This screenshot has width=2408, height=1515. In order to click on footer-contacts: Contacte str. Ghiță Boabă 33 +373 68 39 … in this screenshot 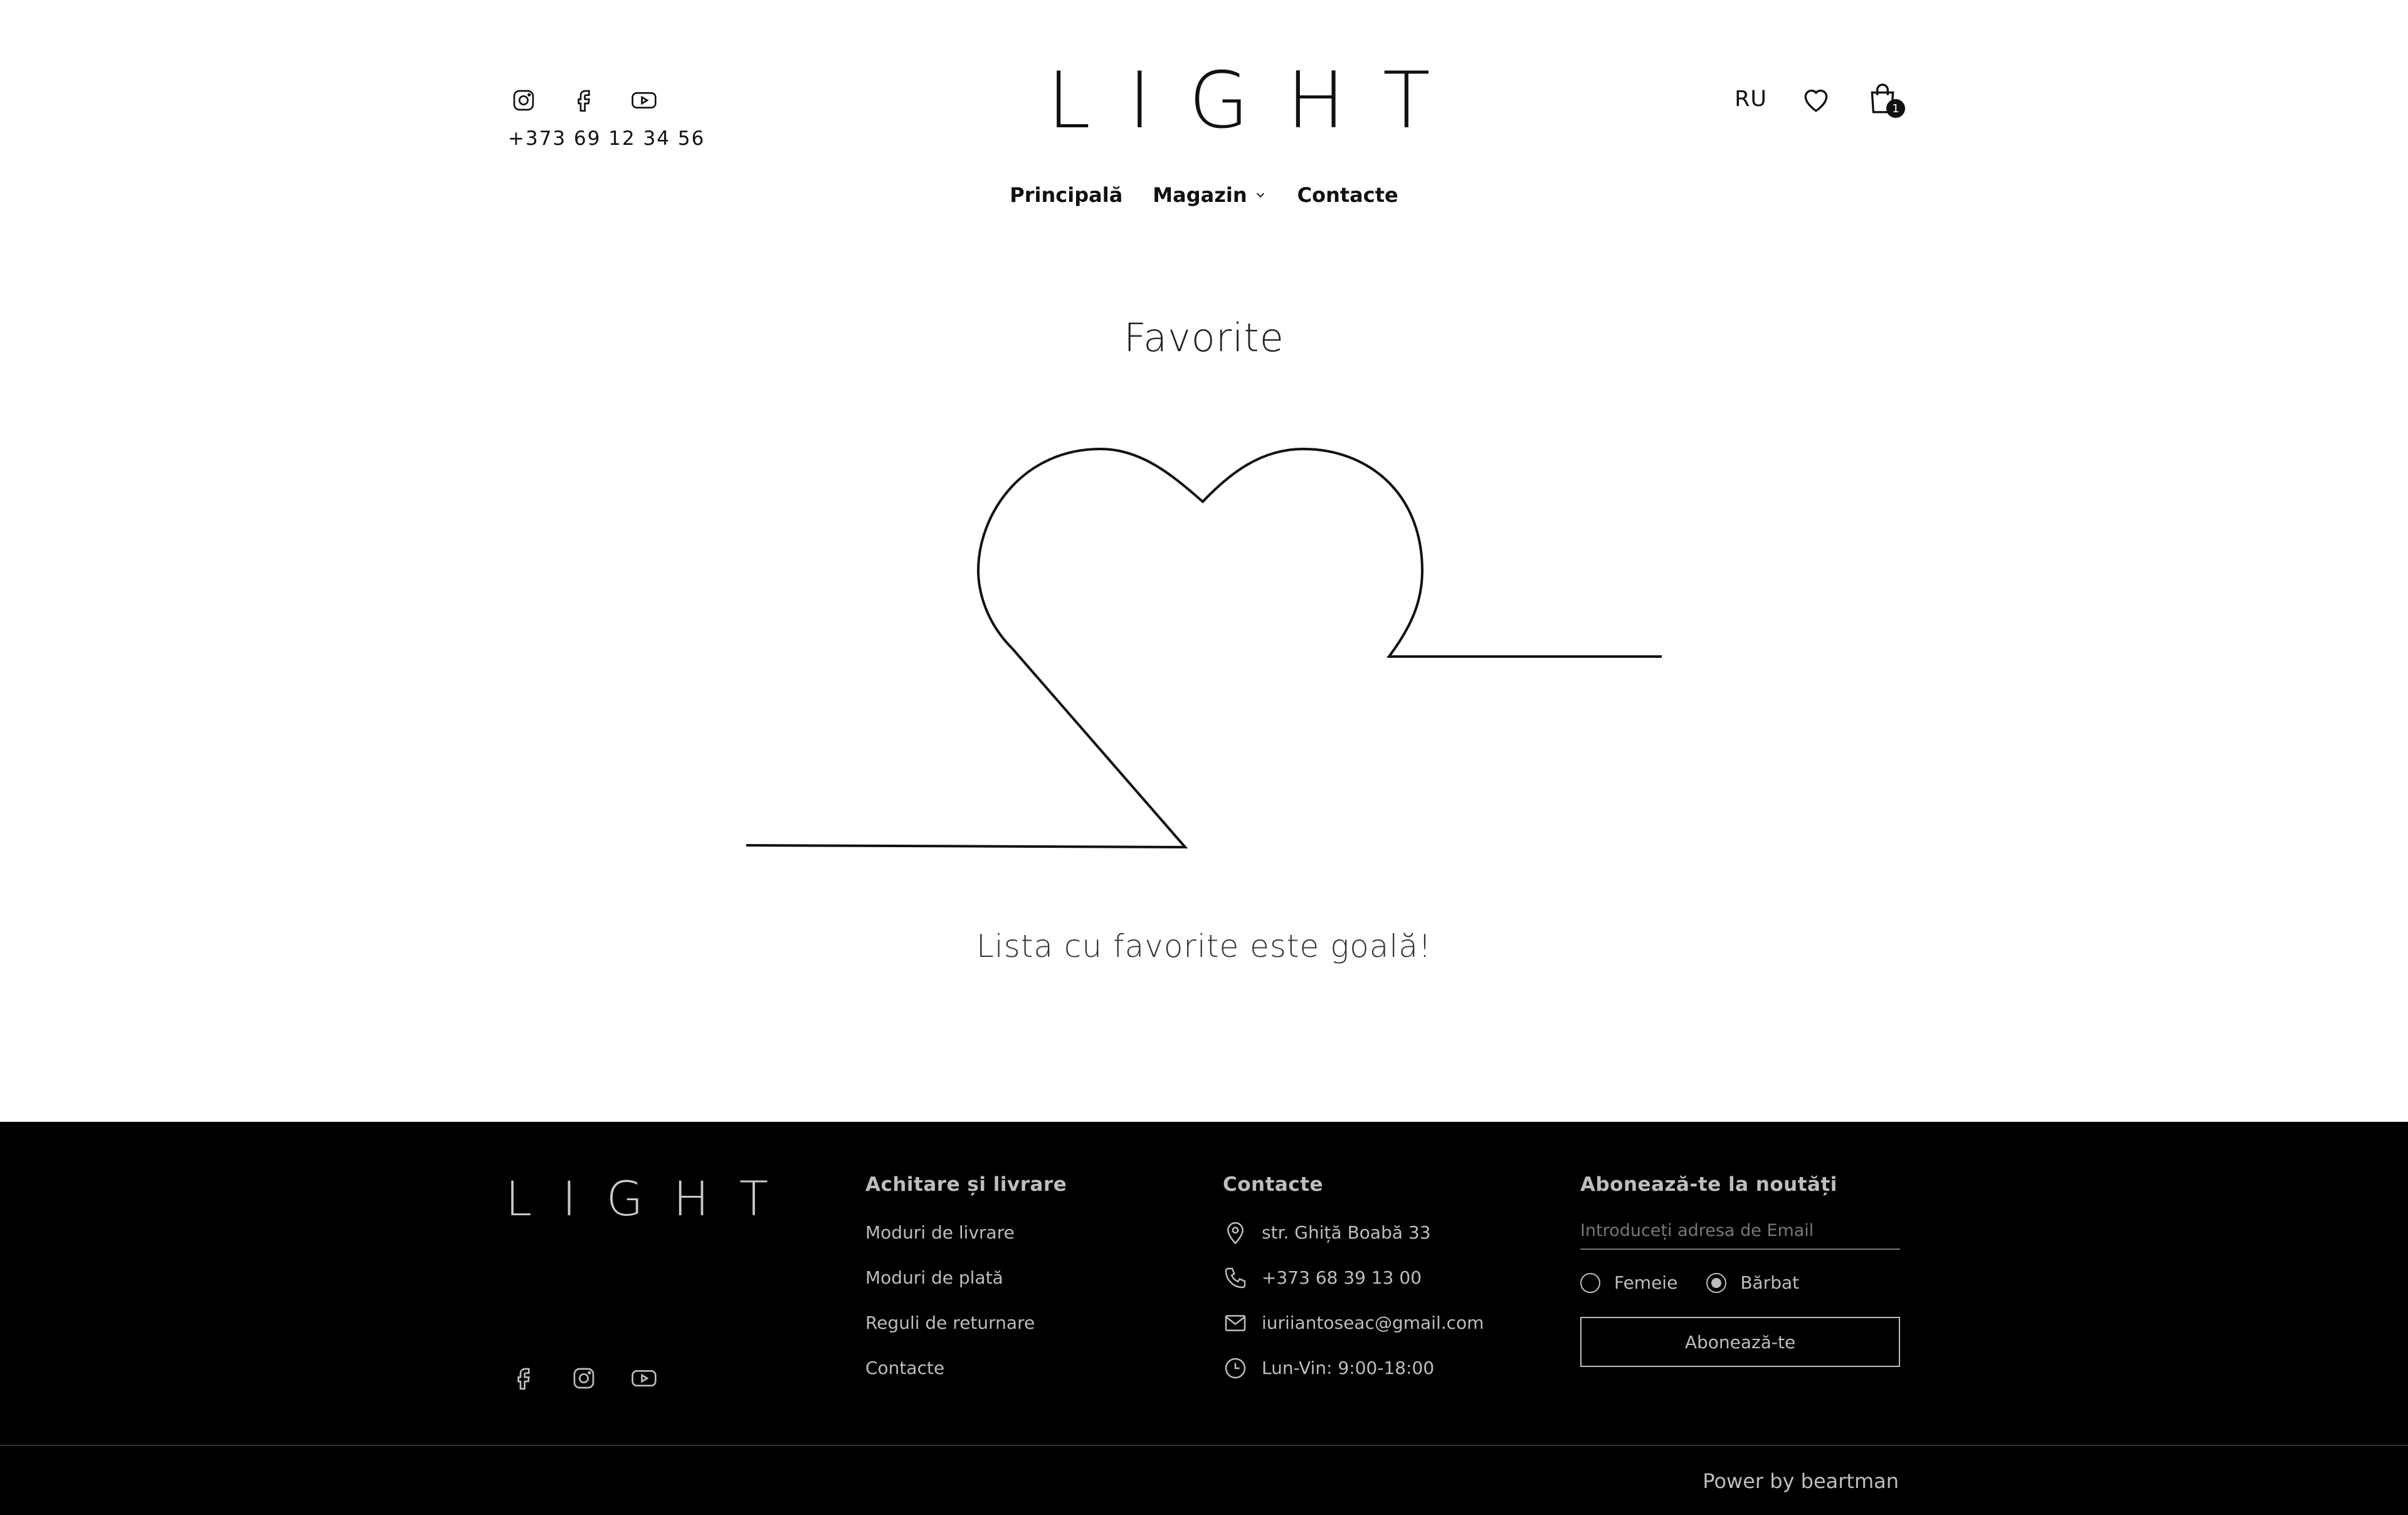, I will do `click(1353, 1288)`.